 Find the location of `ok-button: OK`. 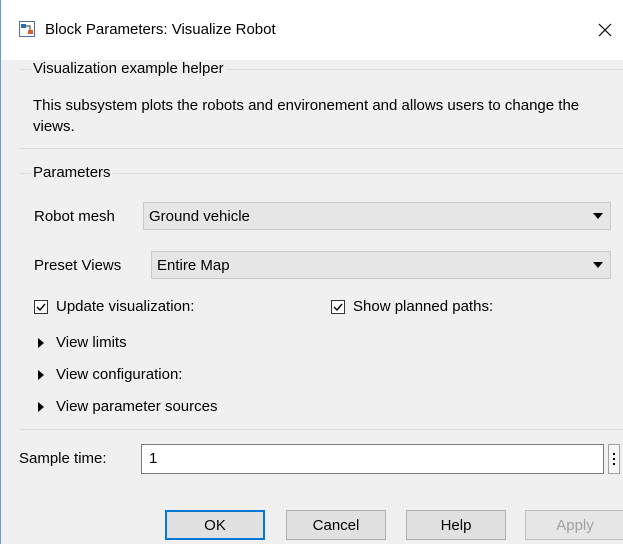

ok-button: OK is located at coordinates (215, 525).